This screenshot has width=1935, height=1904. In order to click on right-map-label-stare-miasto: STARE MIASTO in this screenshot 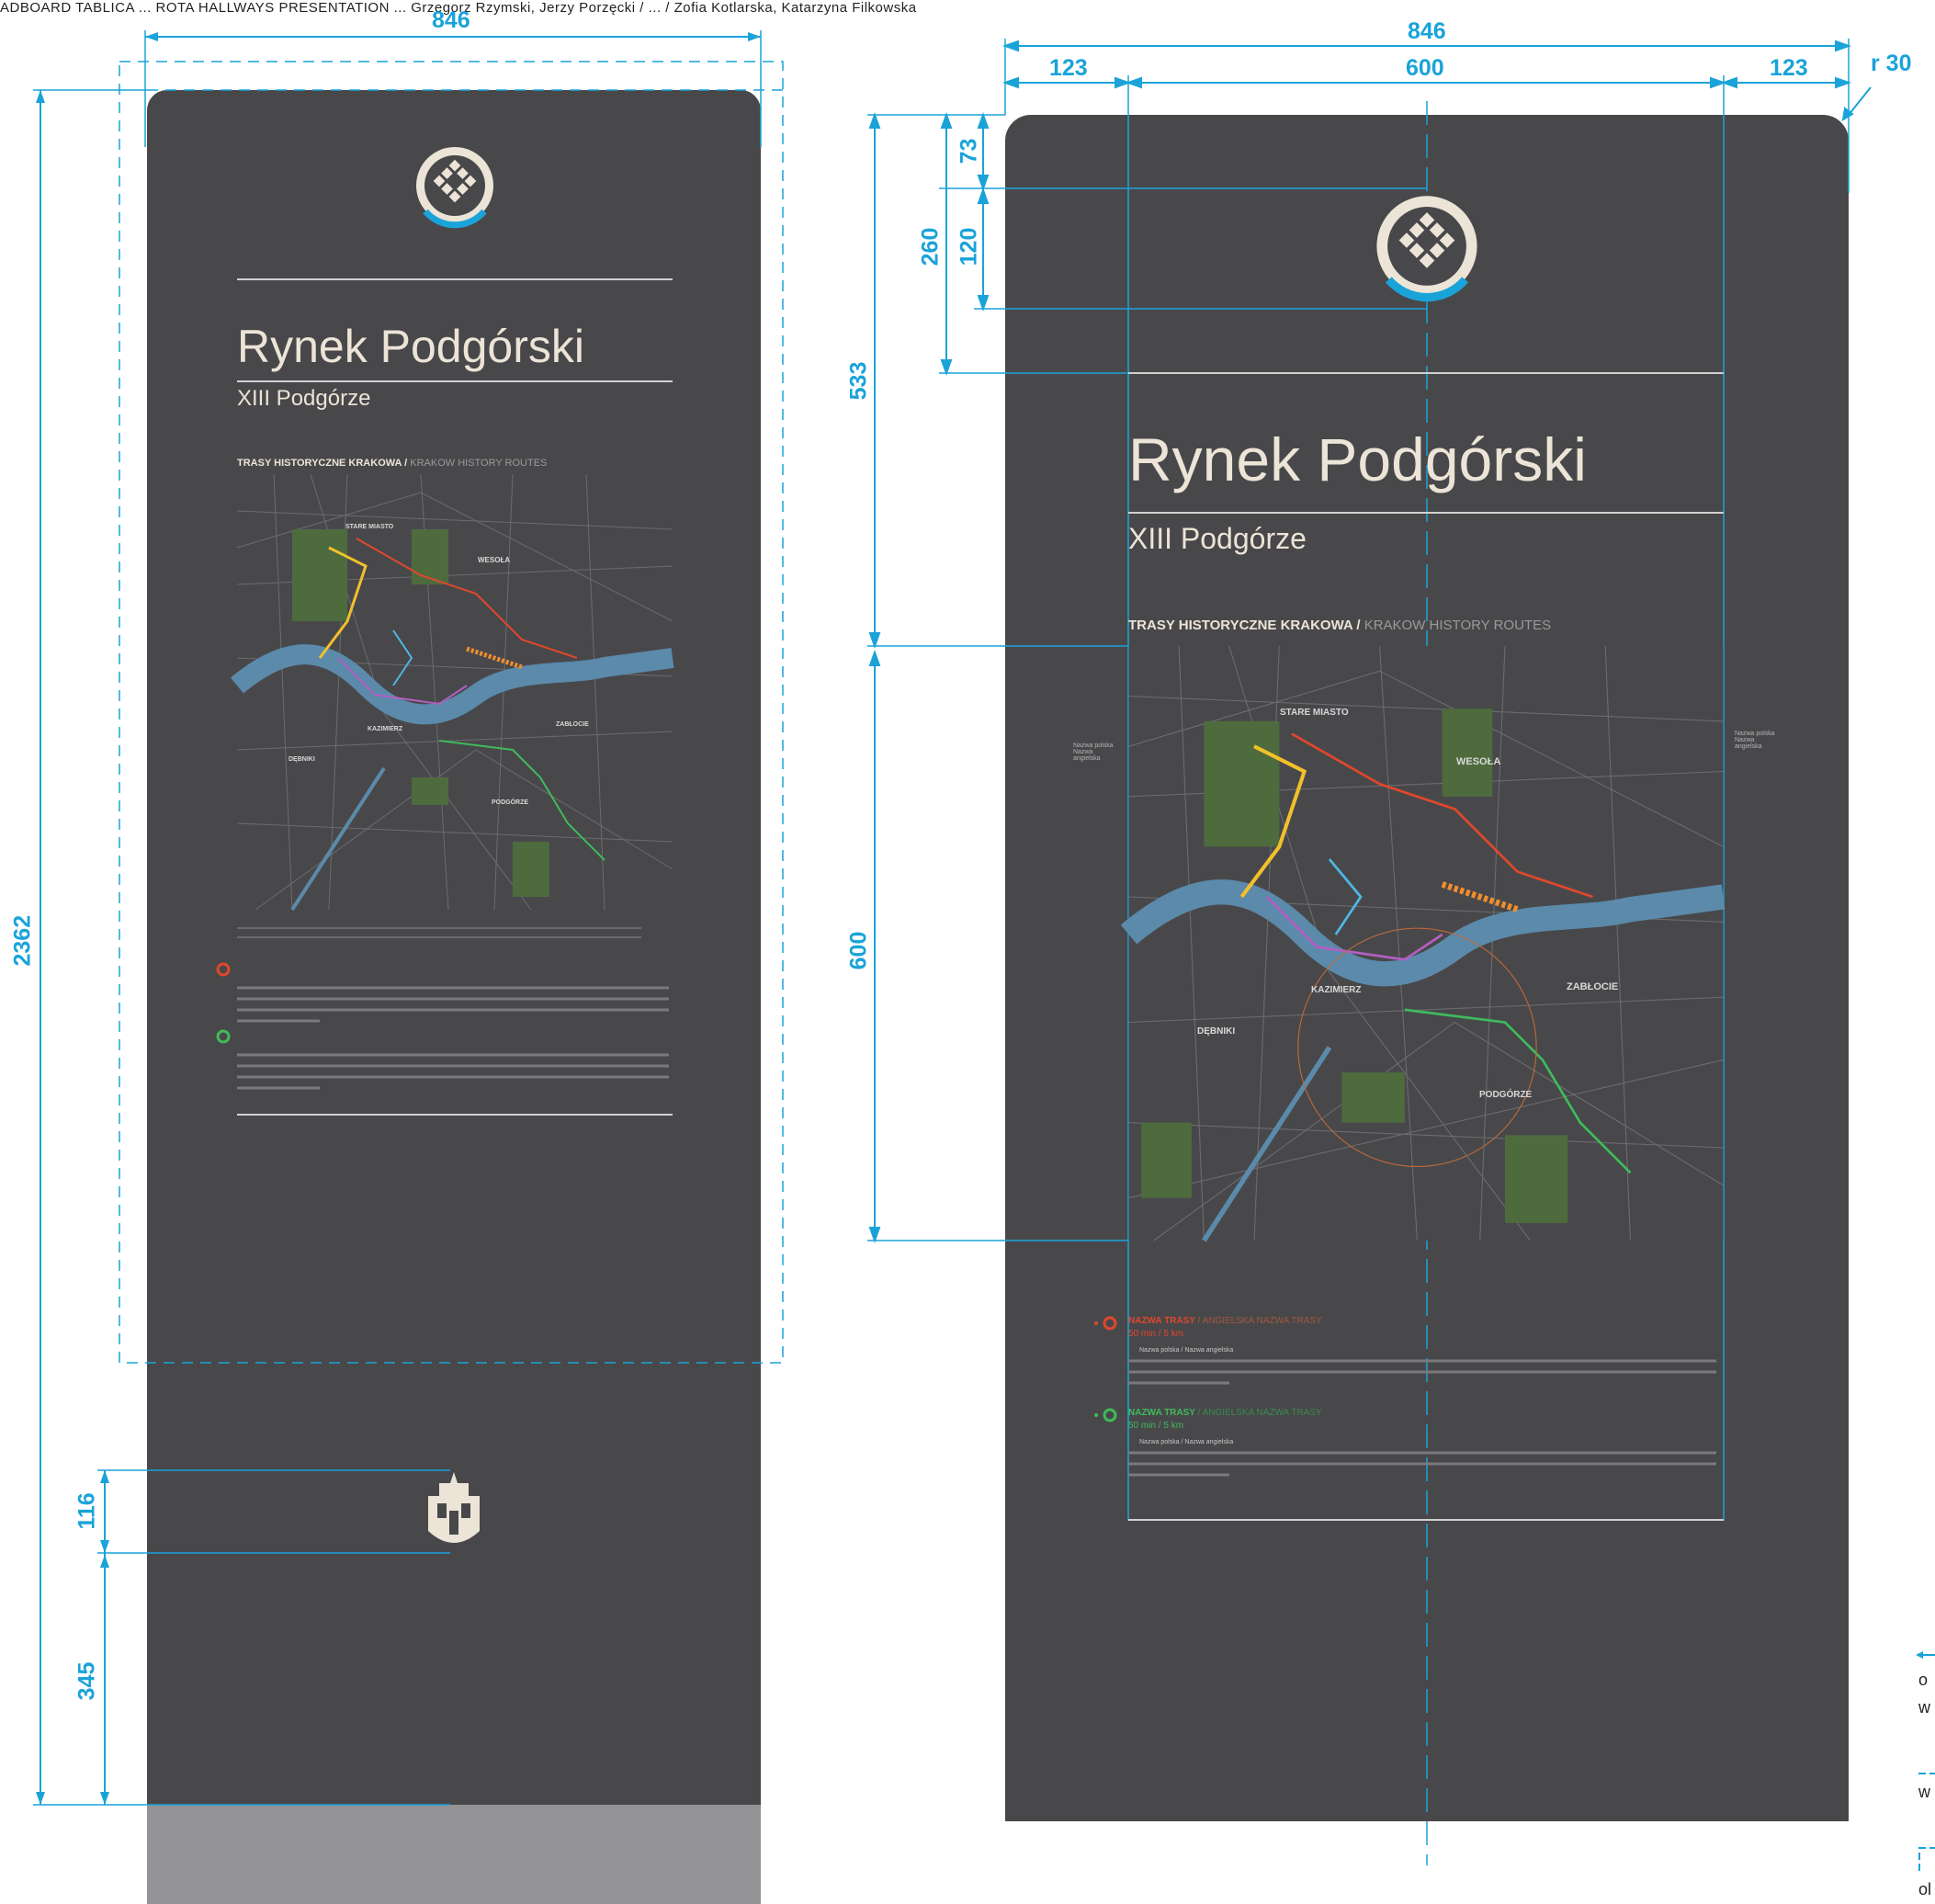, I will do `click(1314, 713)`.